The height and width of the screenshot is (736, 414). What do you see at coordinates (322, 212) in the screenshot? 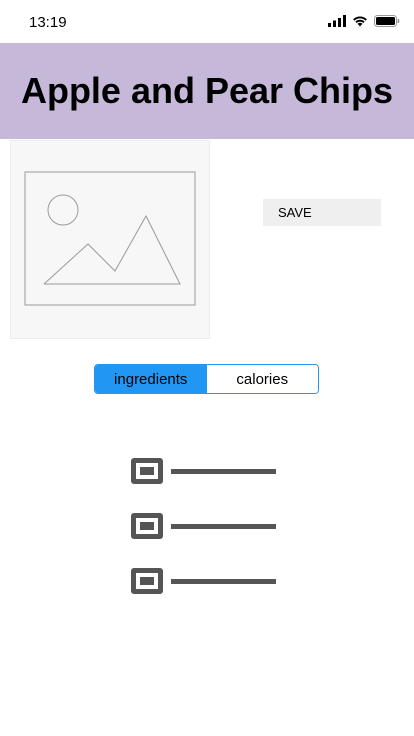
I see `save-button: SAVE` at bounding box center [322, 212].